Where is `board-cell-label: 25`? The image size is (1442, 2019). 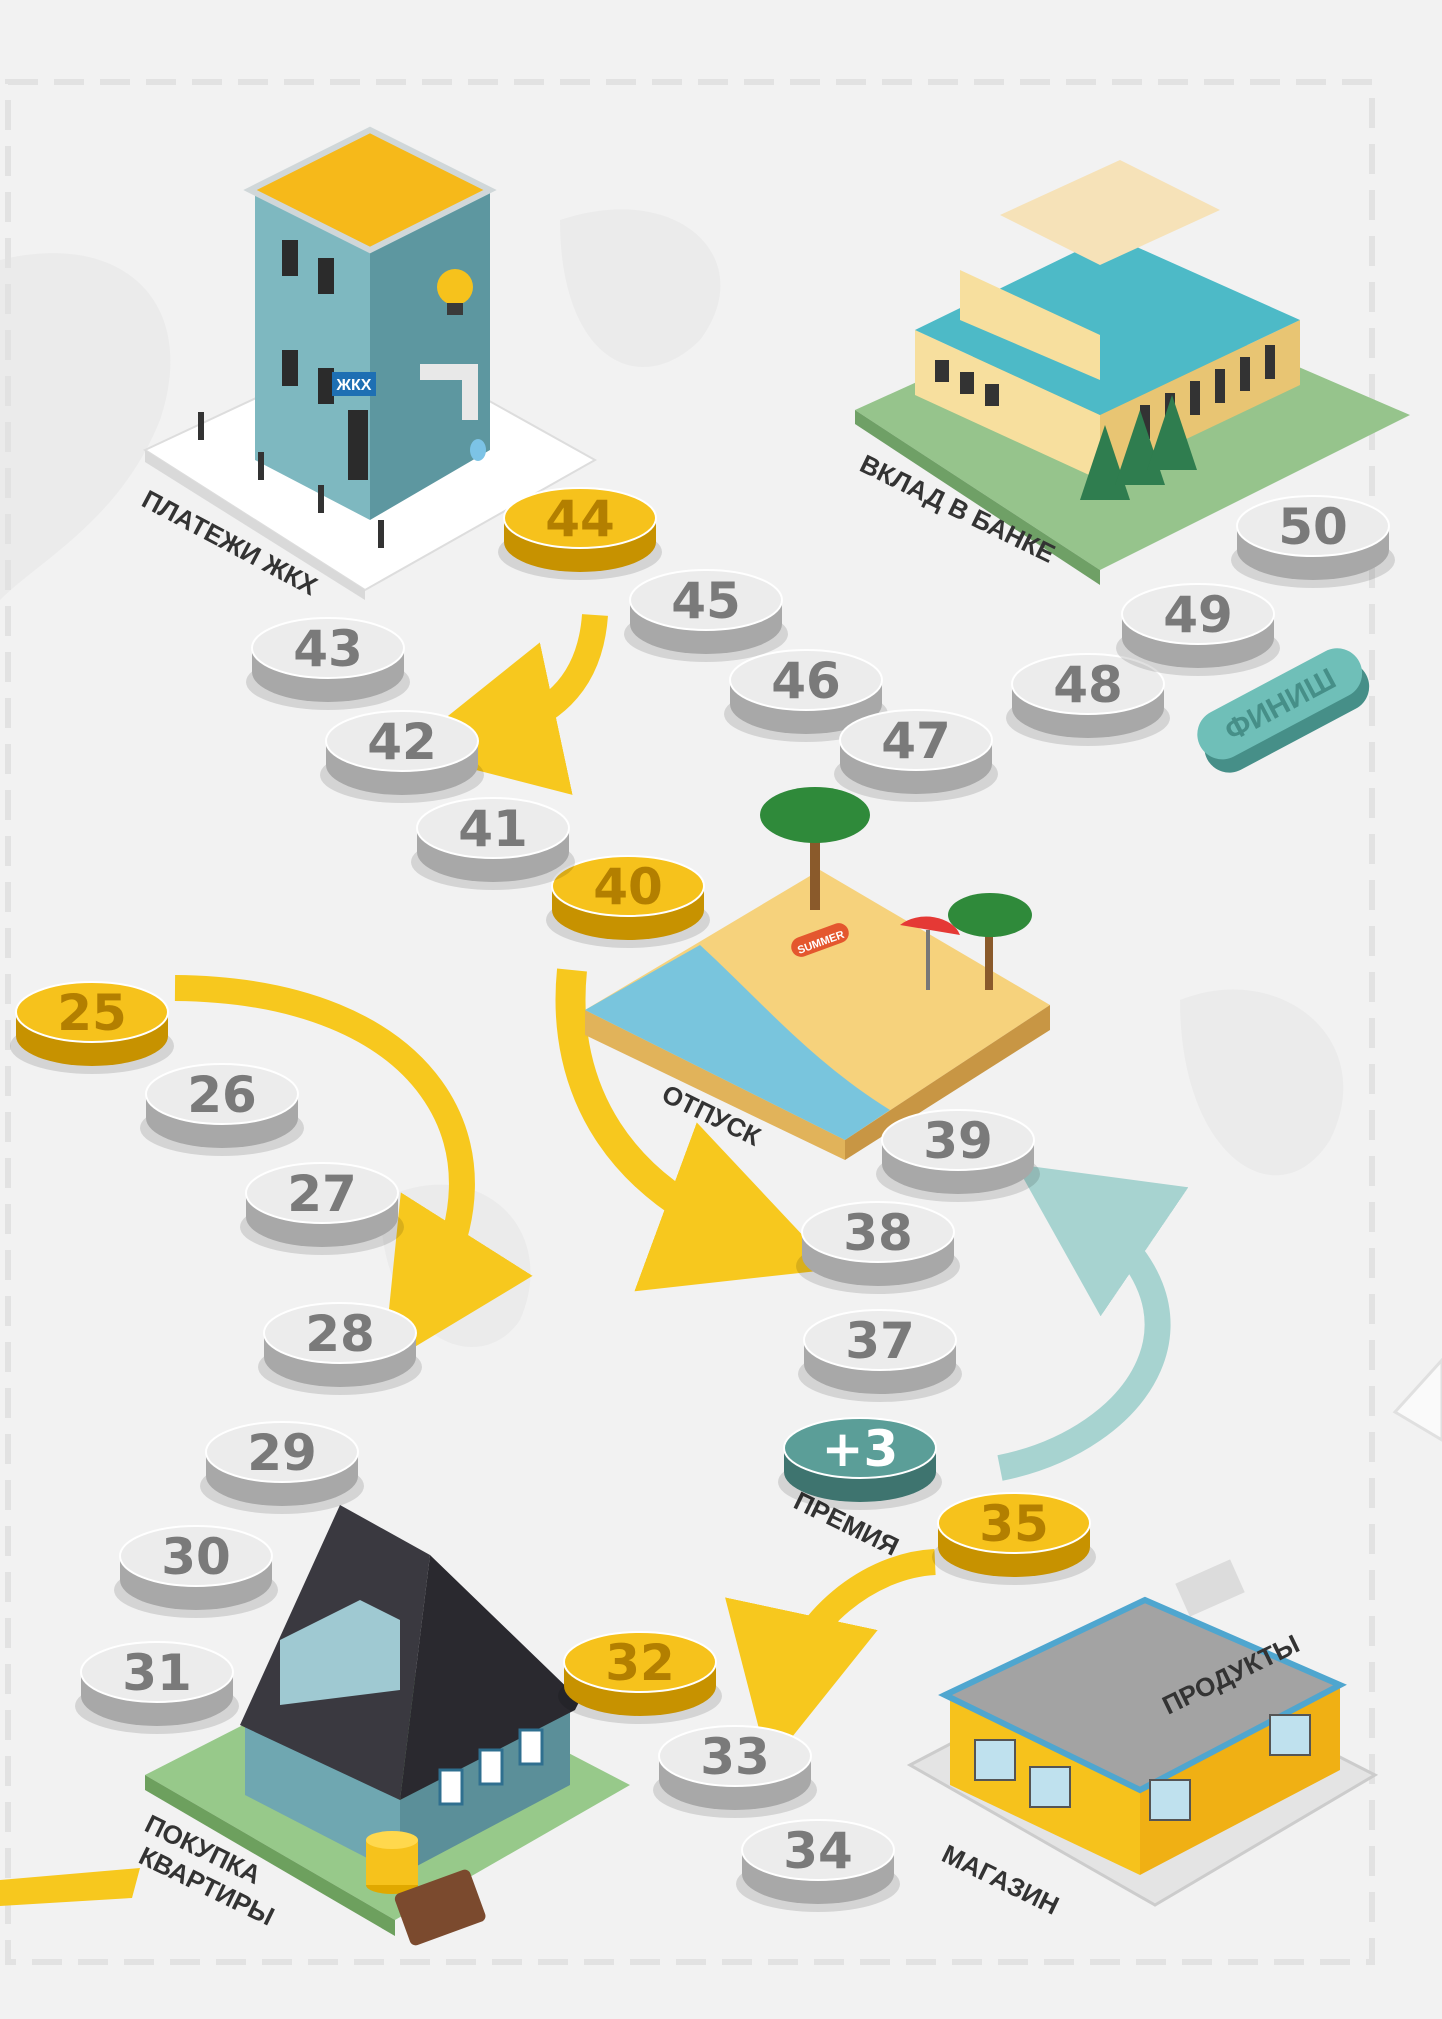 board-cell-label: 25 is located at coordinates (92, 1013).